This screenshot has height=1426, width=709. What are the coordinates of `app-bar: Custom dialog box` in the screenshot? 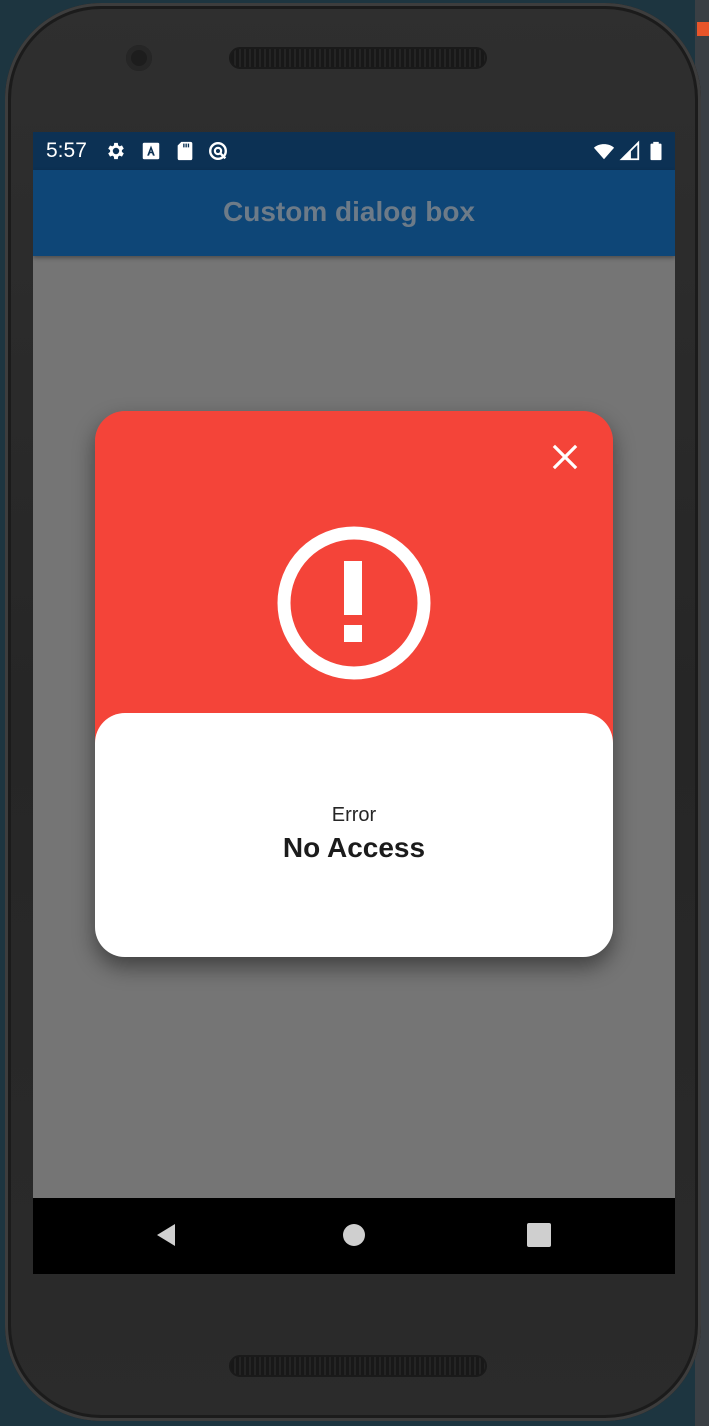 It's located at (354, 213).